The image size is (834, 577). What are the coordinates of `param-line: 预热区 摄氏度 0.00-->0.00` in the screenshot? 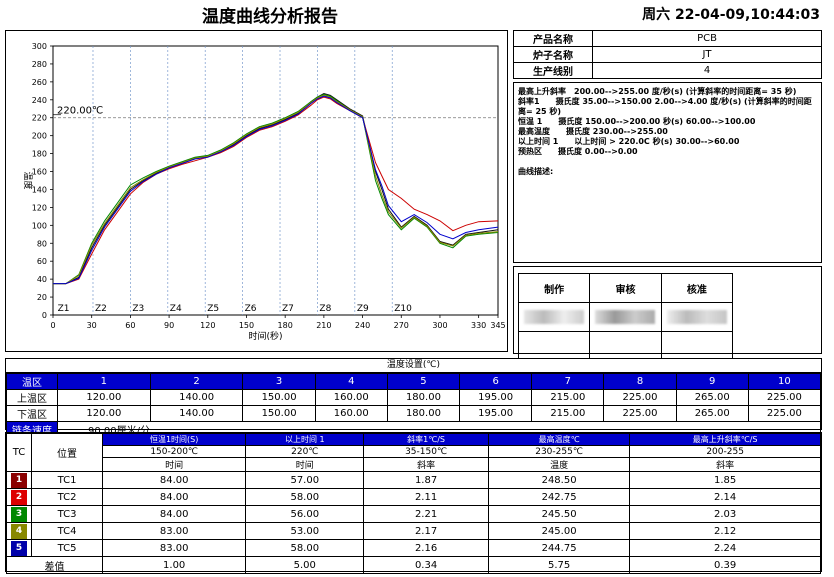 It's located at (578, 151).